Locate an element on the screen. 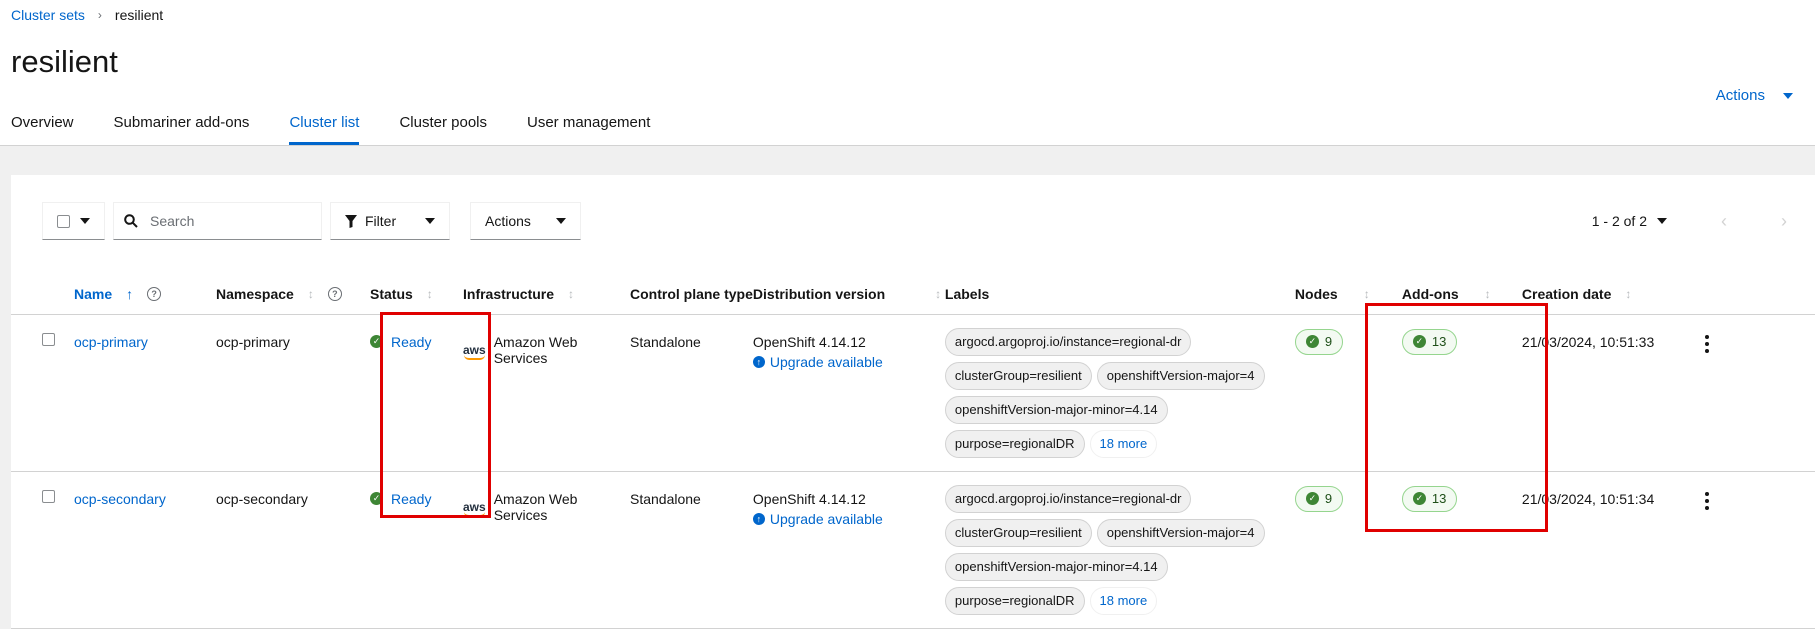  column-status: Status ↕ is located at coordinates (416, 295).